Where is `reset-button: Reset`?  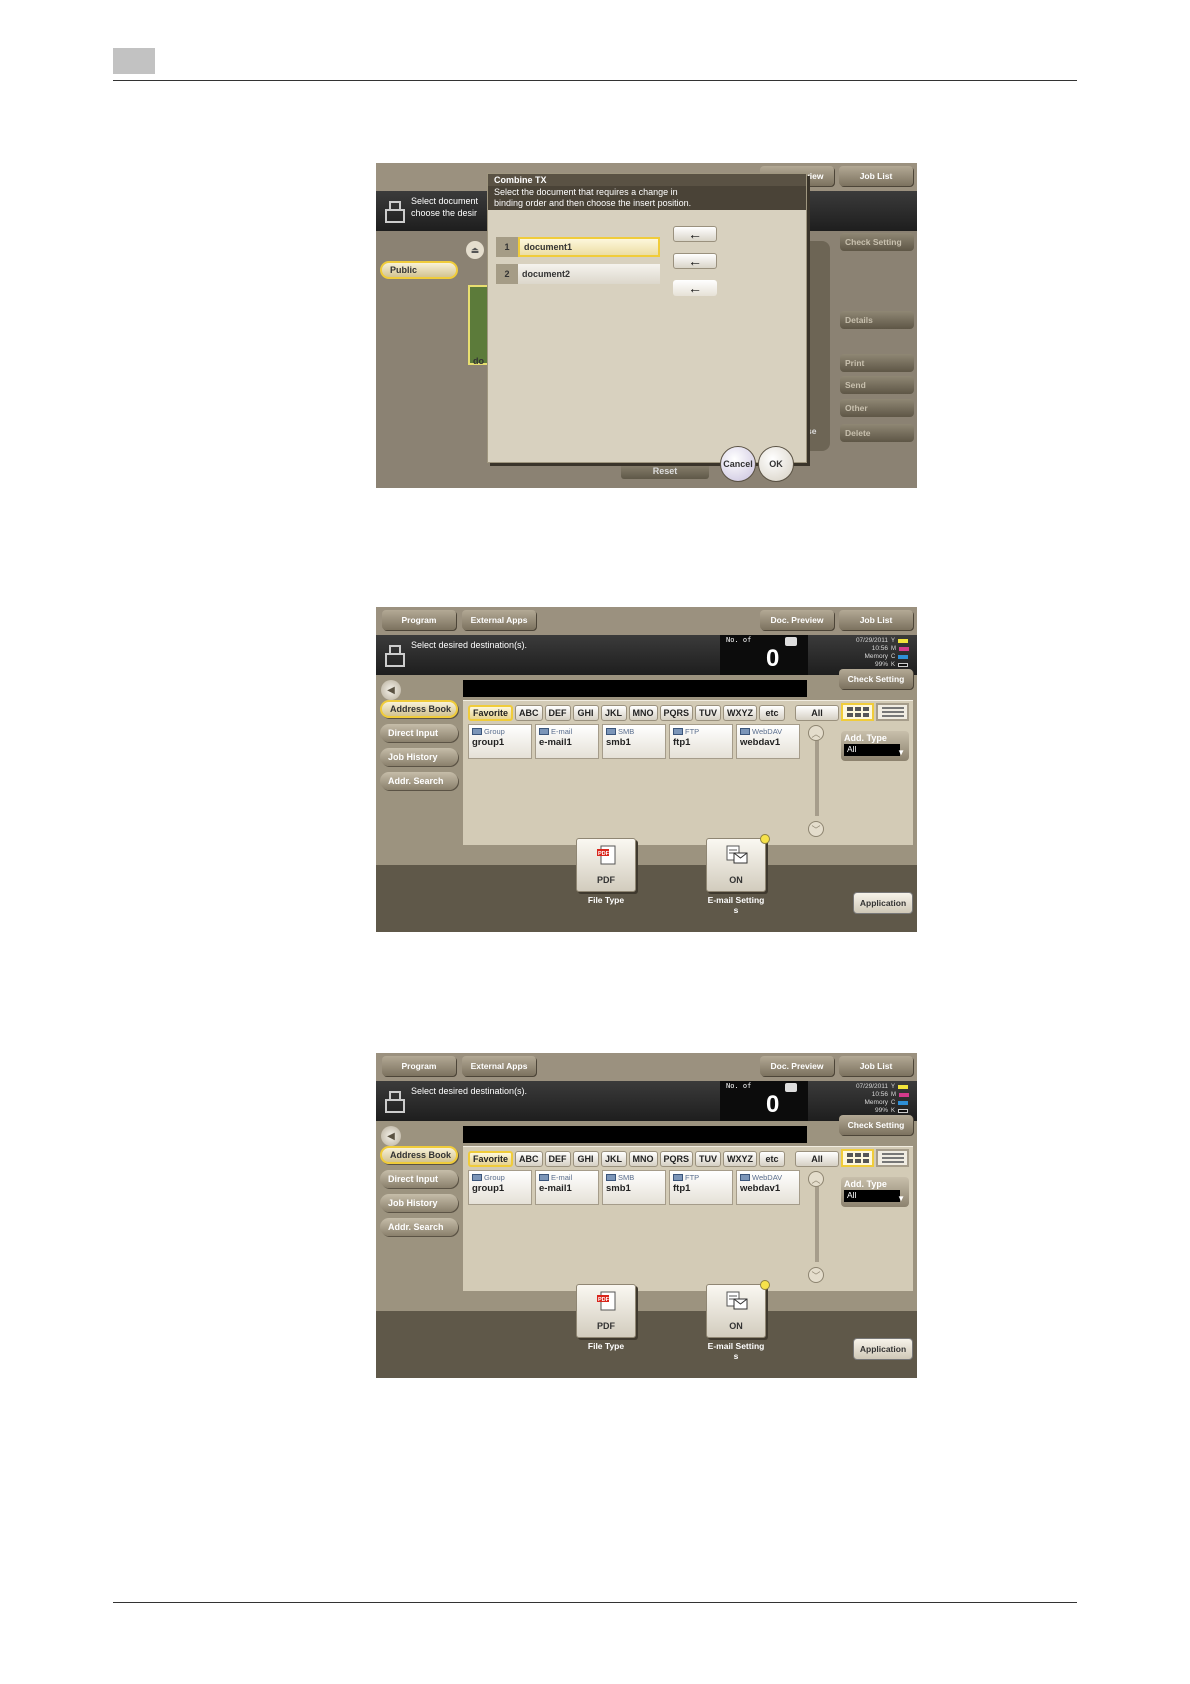
reset-button: Reset is located at coordinates (665, 471).